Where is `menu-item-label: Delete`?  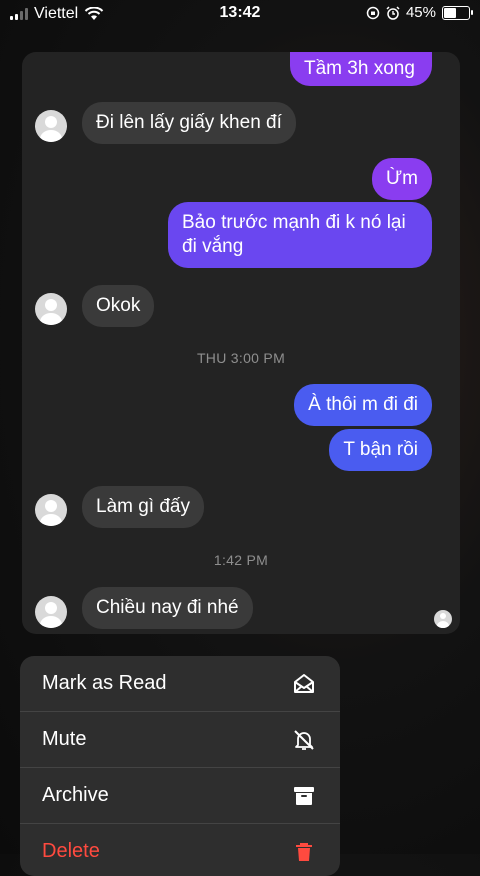 menu-item-label: Delete is located at coordinates (71, 851).